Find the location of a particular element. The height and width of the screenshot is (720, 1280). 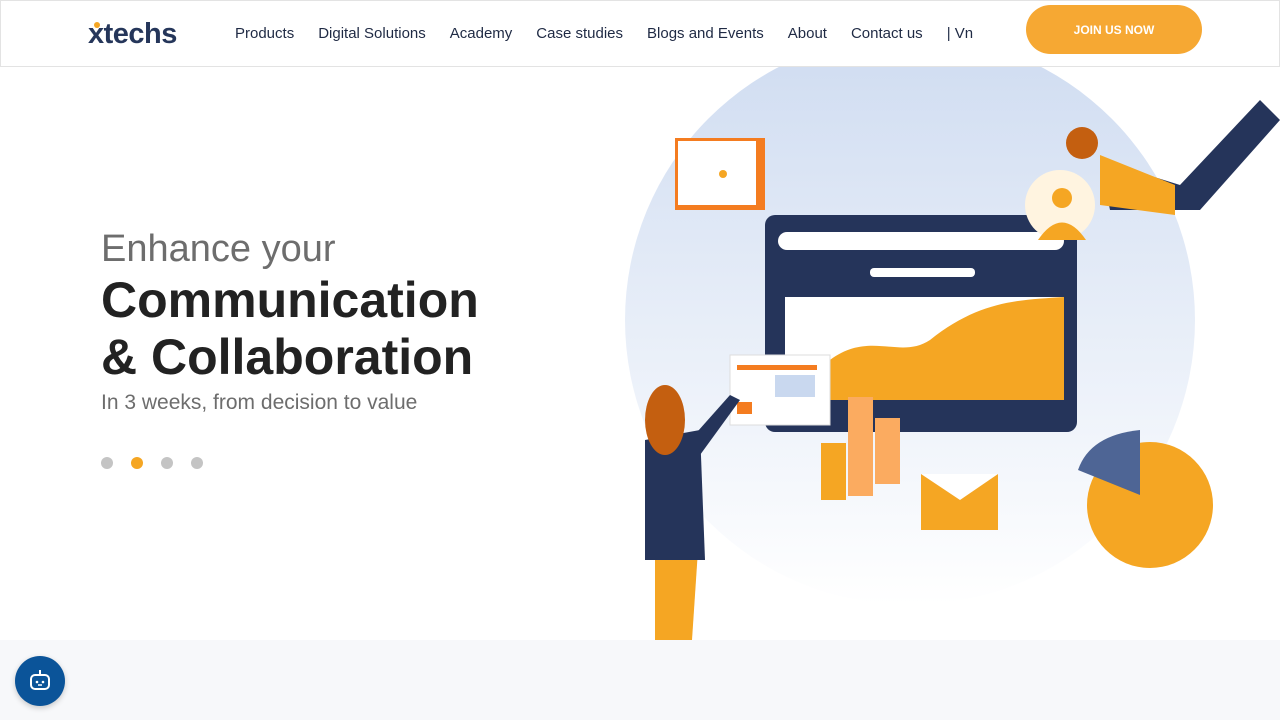

hero-tagline: In 3 weeks, from decision to value is located at coordinates (259, 402).